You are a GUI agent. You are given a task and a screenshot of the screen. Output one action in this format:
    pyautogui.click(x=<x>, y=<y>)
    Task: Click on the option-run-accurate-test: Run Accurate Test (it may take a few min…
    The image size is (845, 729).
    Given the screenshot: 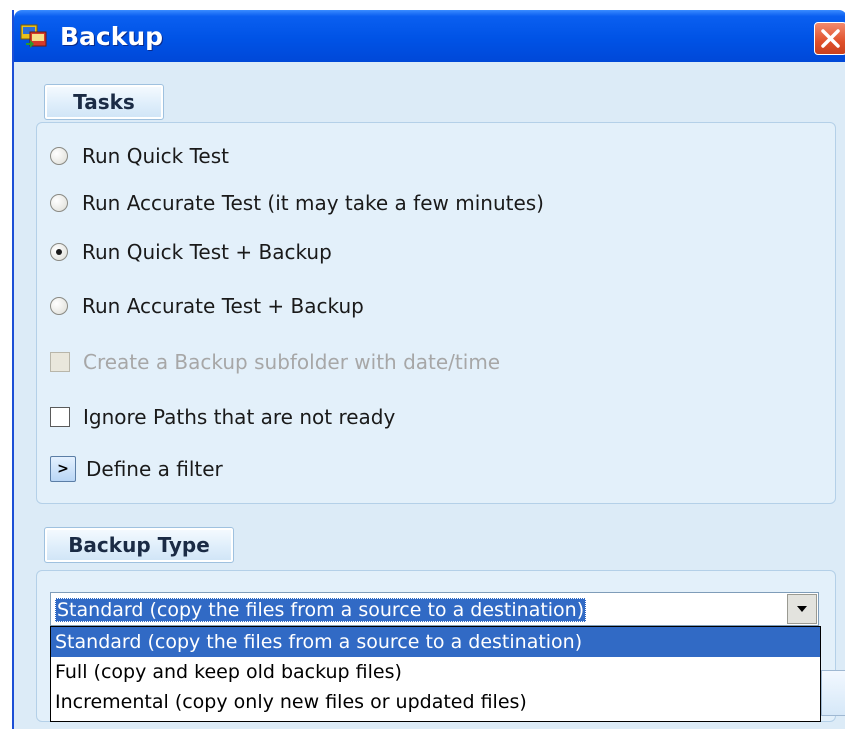 What is the action you would take?
    pyautogui.click(x=297, y=203)
    